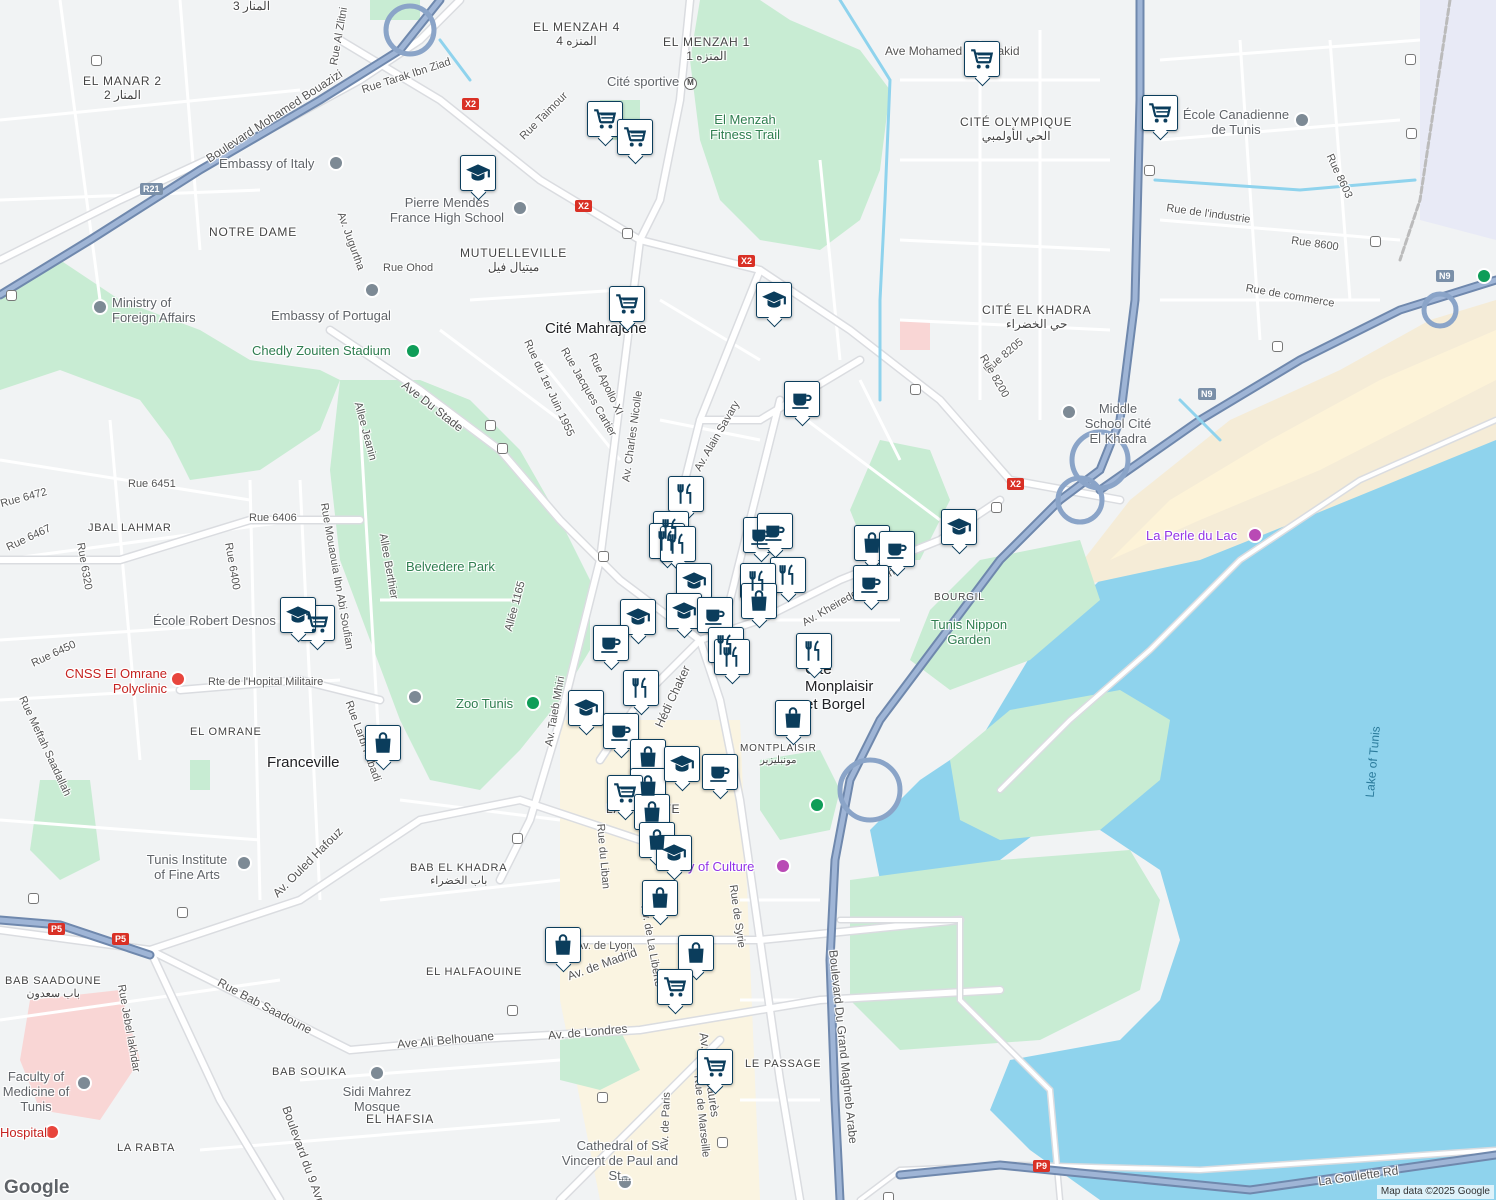  I want to click on poi-label: Embassy of Portugal, so click(331, 316).